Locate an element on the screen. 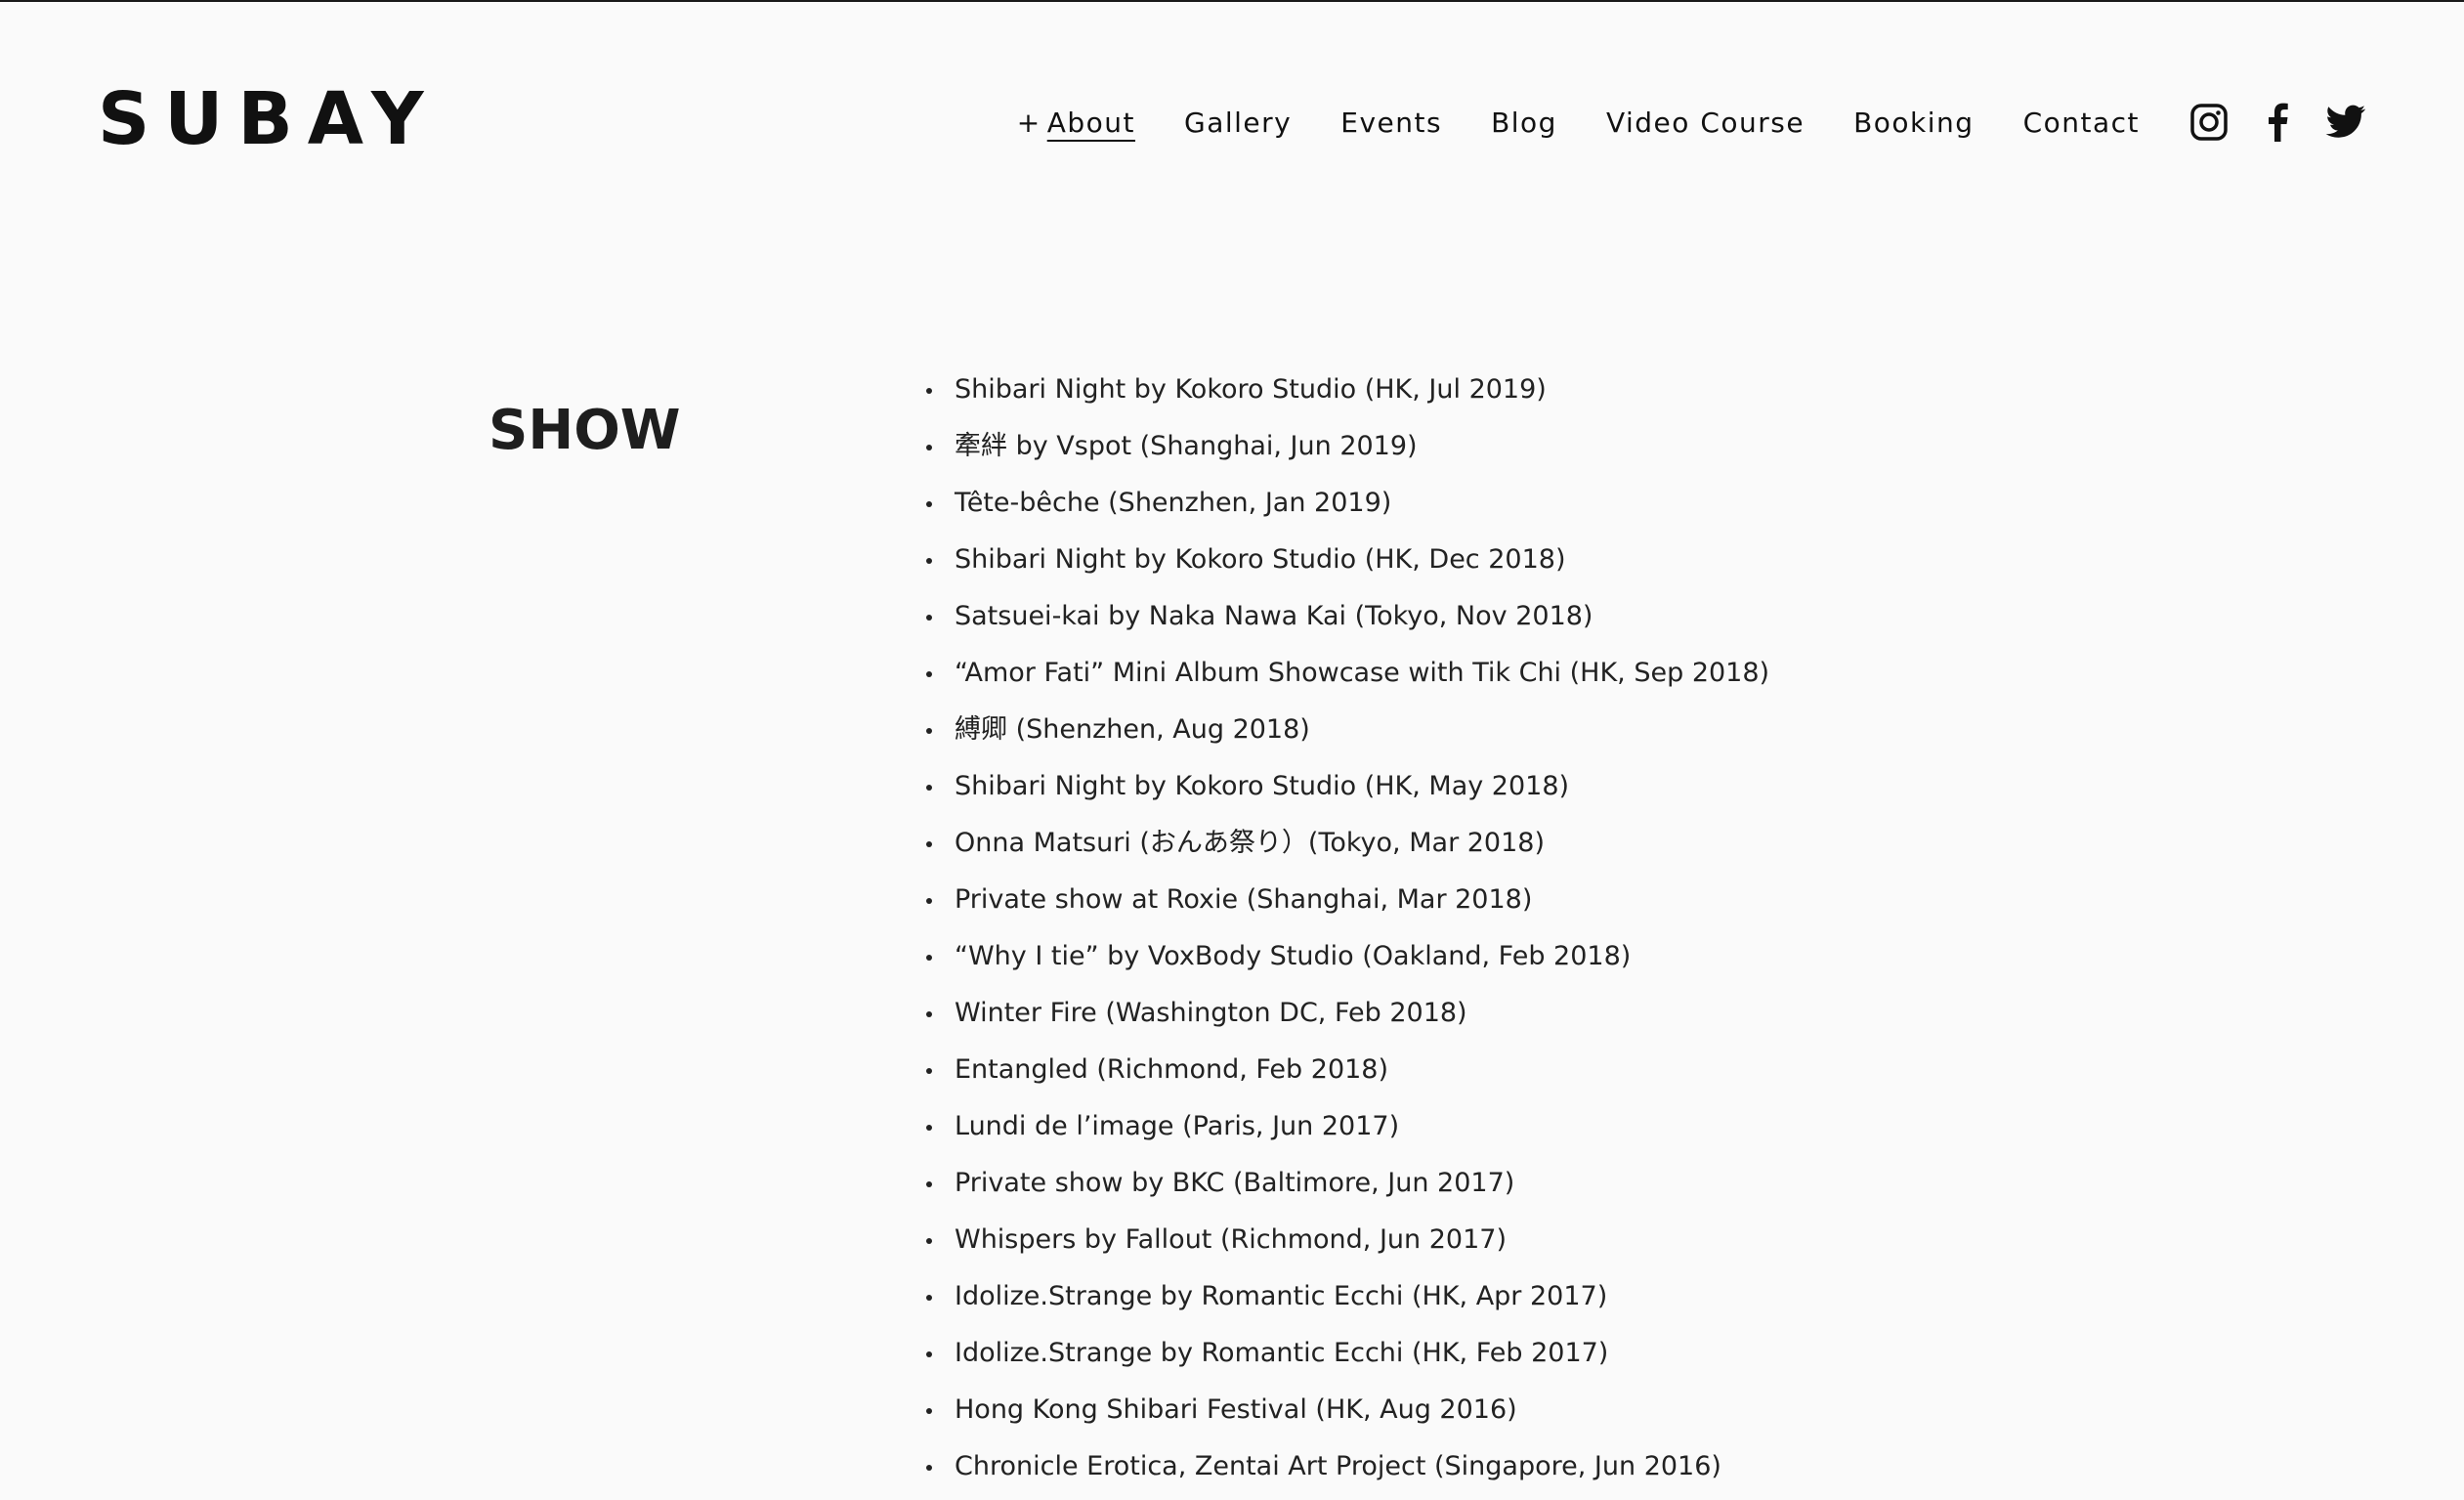  list-item: Whispers by Fallout (Richmond, Jun 2017) is located at coordinates (1346, 1245).